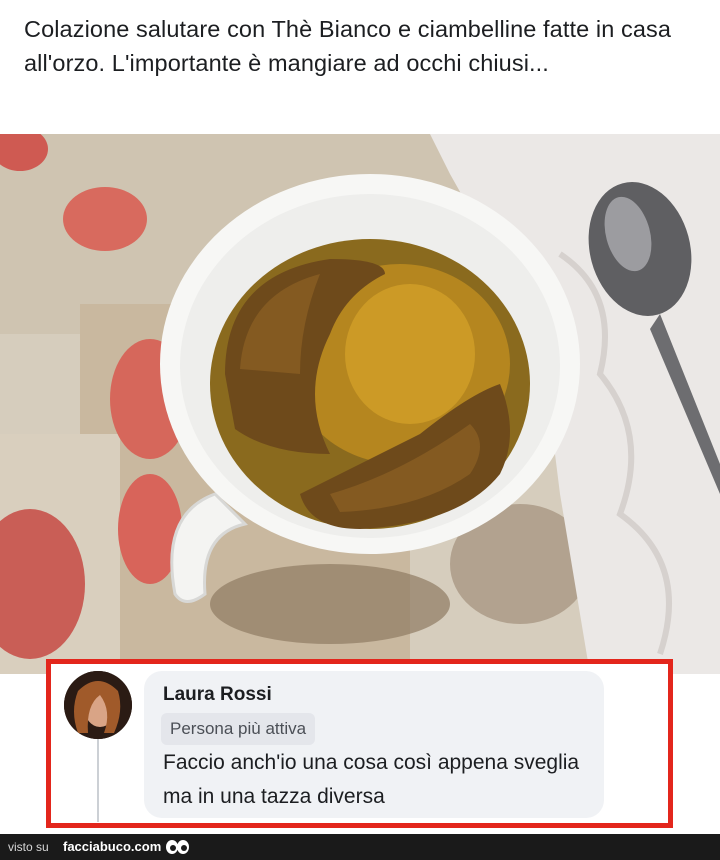 This screenshot has height=860, width=720. I want to click on watermark-footer: visto su facciabuco.com, so click(360, 847).